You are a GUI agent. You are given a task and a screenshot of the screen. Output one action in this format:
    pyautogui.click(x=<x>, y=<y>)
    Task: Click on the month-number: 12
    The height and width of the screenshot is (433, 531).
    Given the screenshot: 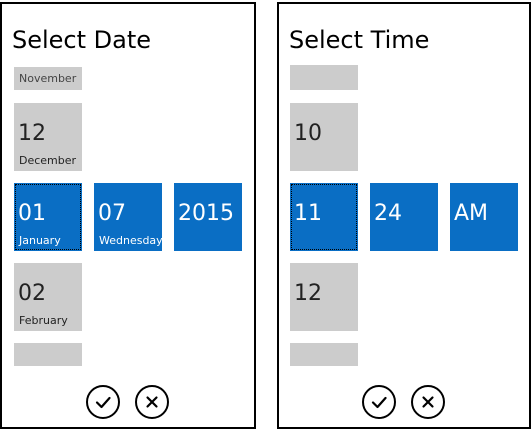 What is the action you would take?
    pyautogui.click(x=32, y=133)
    